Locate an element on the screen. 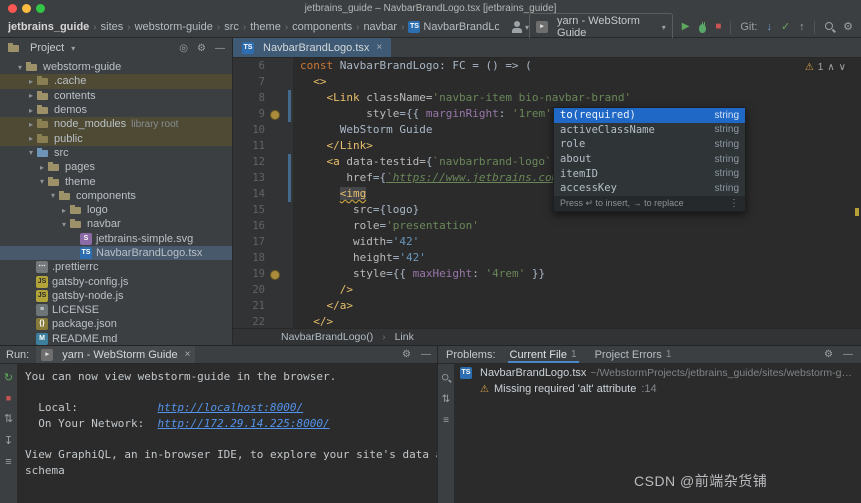 Image resolution: width=861 pixels, height=503 pixels. debug-button is located at coordinates (702, 27).